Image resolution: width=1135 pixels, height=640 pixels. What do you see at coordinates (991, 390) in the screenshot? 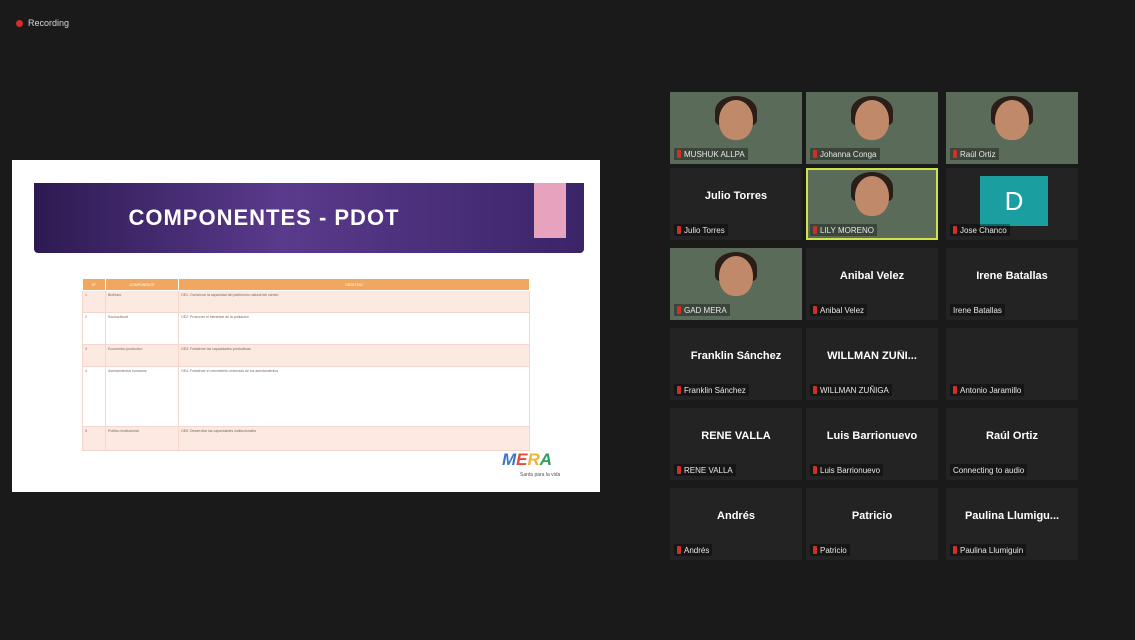
I see `participant-name-text: Antonio Jaramillo` at bounding box center [991, 390].